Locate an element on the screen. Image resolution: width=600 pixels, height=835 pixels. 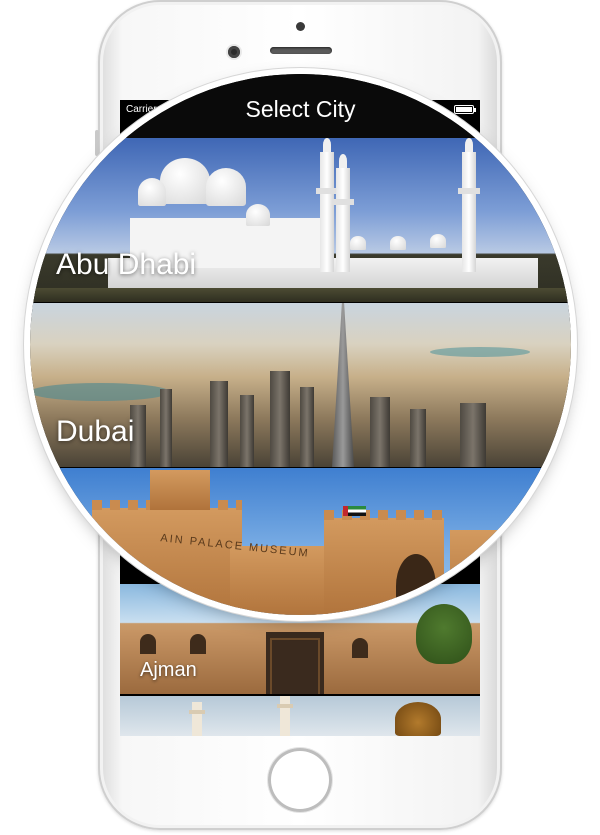
home-button is located at coordinates (300, 780).